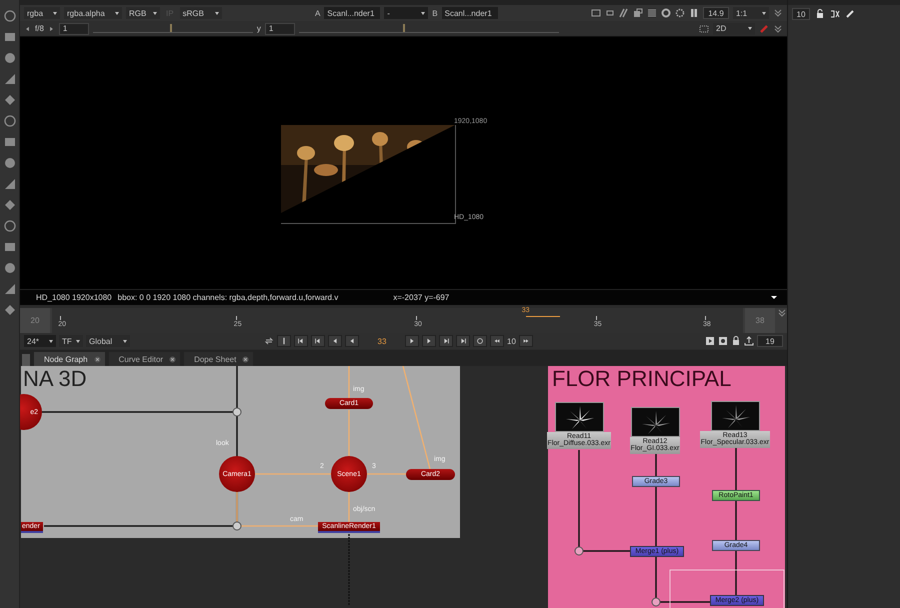  What do you see at coordinates (258, 28) in the screenshot?
I see `gamma-label: y` at bounding box center [258, 28].